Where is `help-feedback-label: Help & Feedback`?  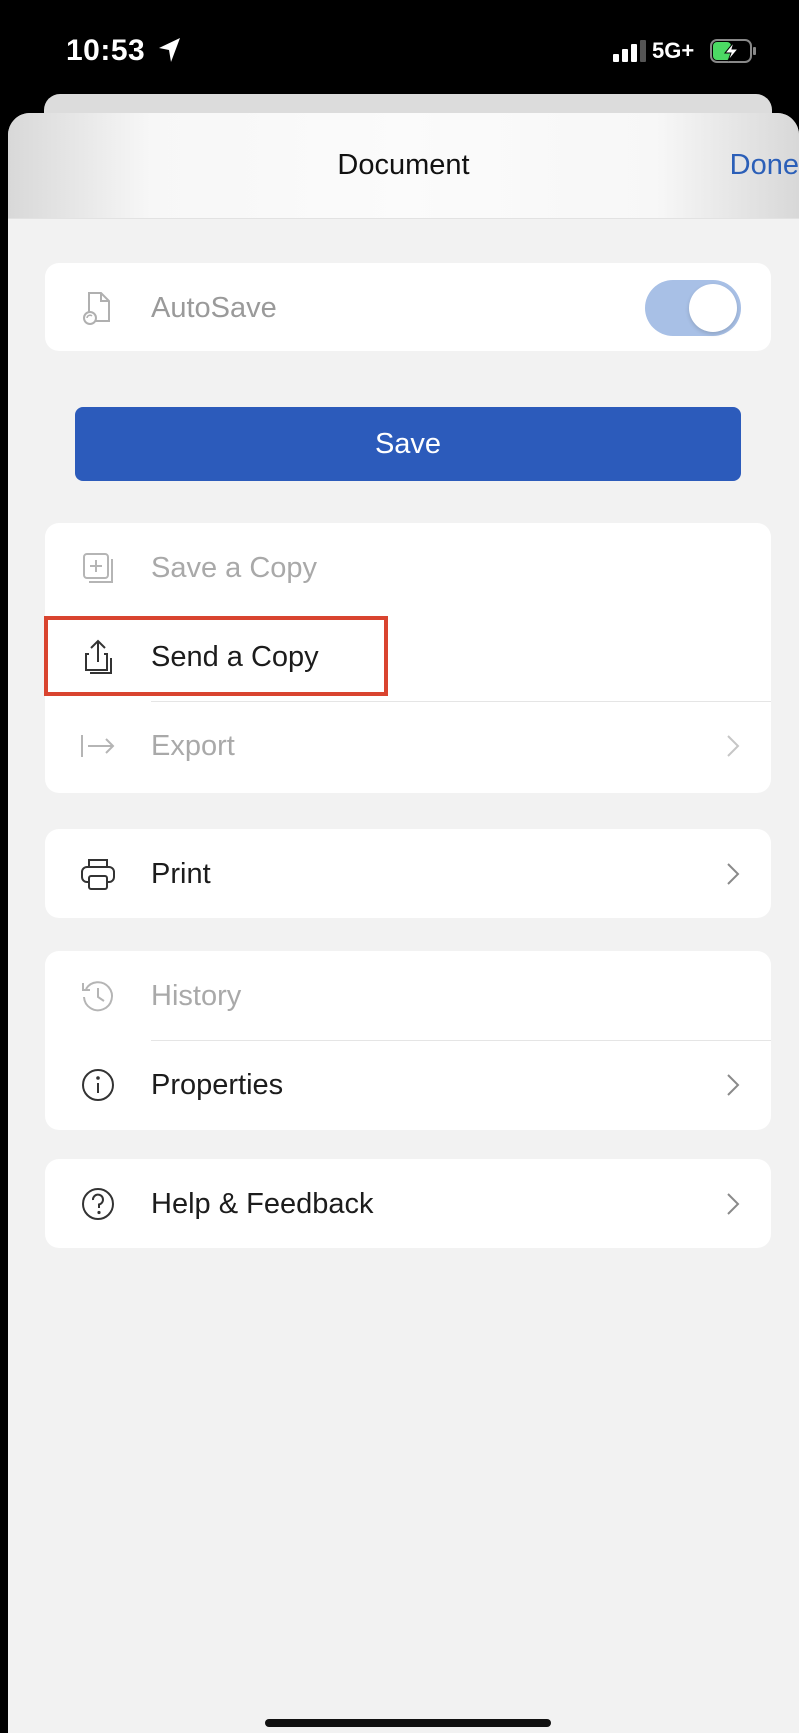 help-feedback-label: Help & Feedback is located at coordinates (262, 1204).